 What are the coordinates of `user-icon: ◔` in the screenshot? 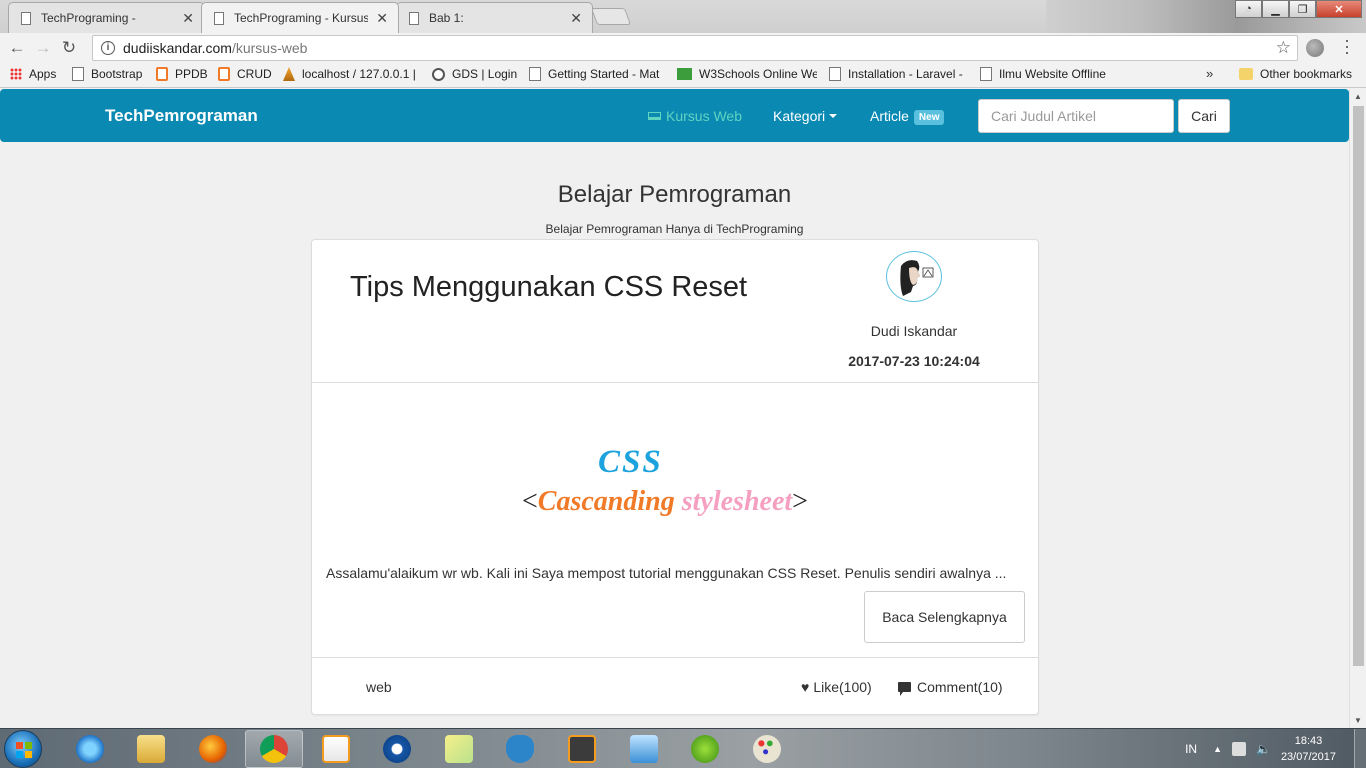 It's located at (1248, 9).